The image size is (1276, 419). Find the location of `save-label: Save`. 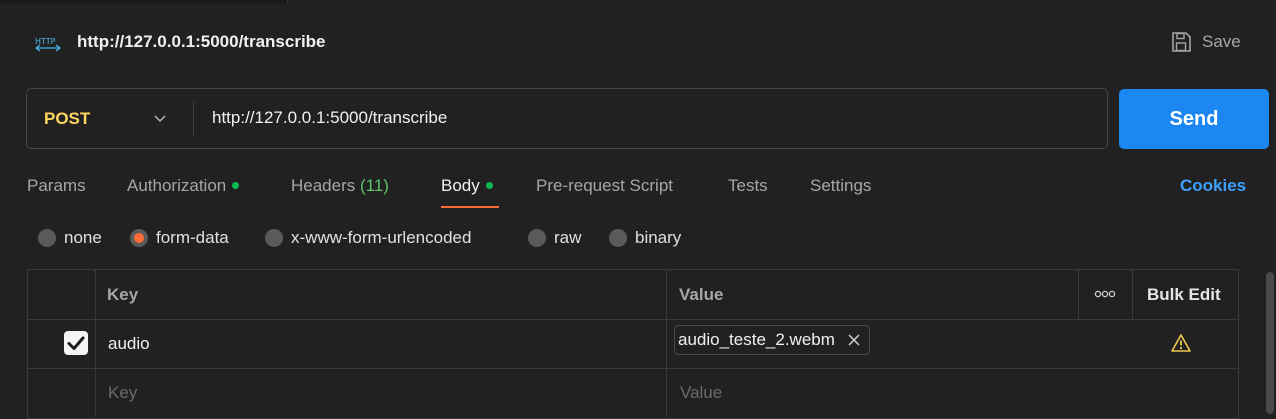

save-label: Save is located at coordinates (1221, 41).